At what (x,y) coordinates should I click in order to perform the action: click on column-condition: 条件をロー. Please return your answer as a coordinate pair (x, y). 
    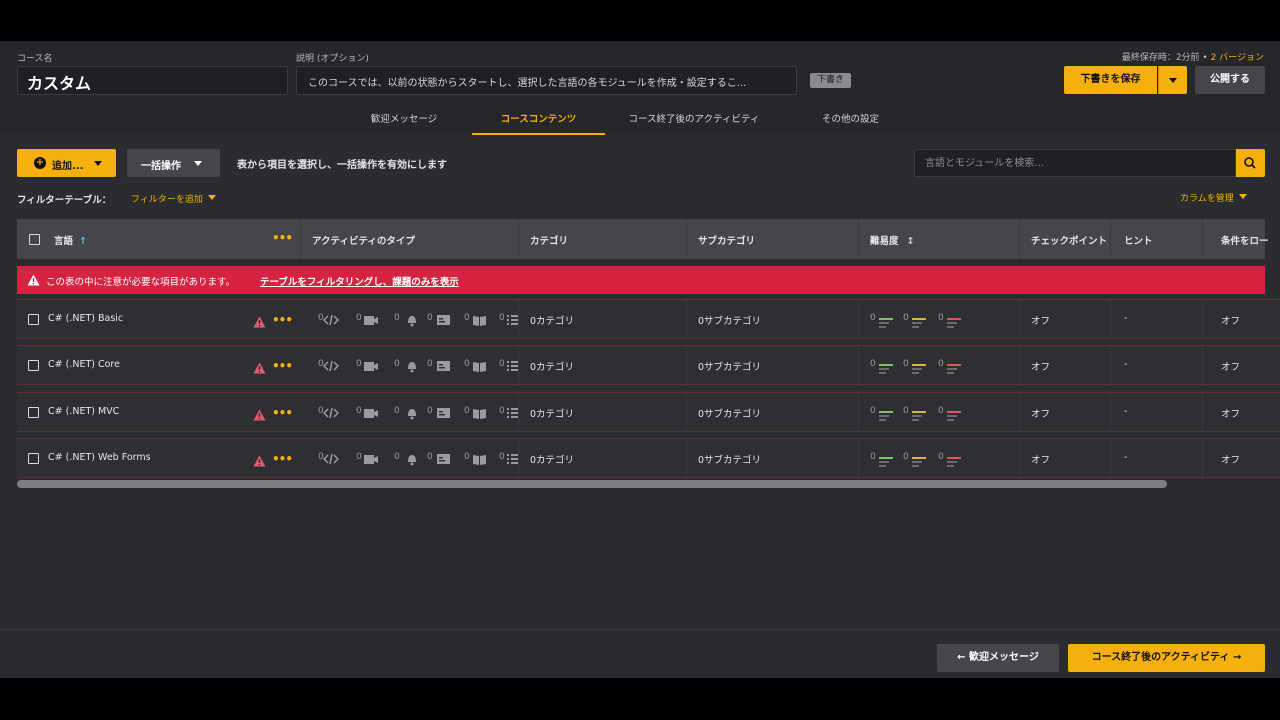
    Looking at the image, I should click on (1245, 240).